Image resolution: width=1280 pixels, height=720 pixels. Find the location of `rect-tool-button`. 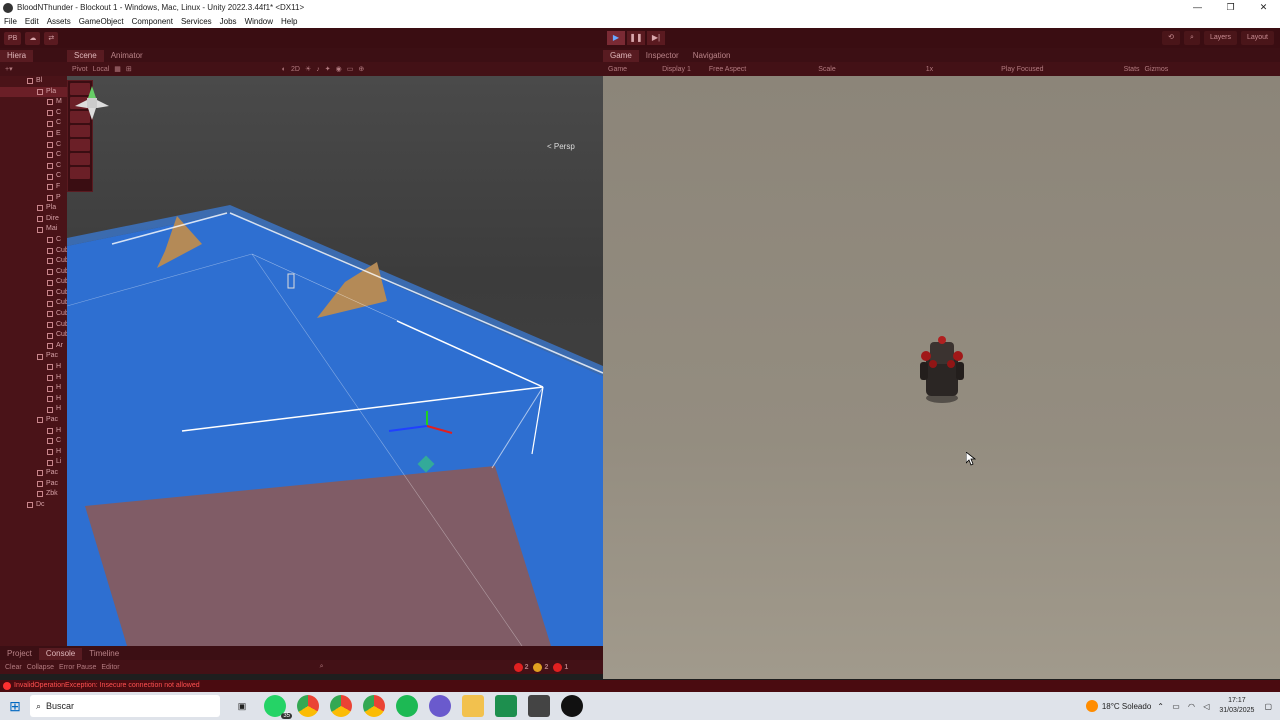

rect-tool-button is located at coordinates (80, 145).